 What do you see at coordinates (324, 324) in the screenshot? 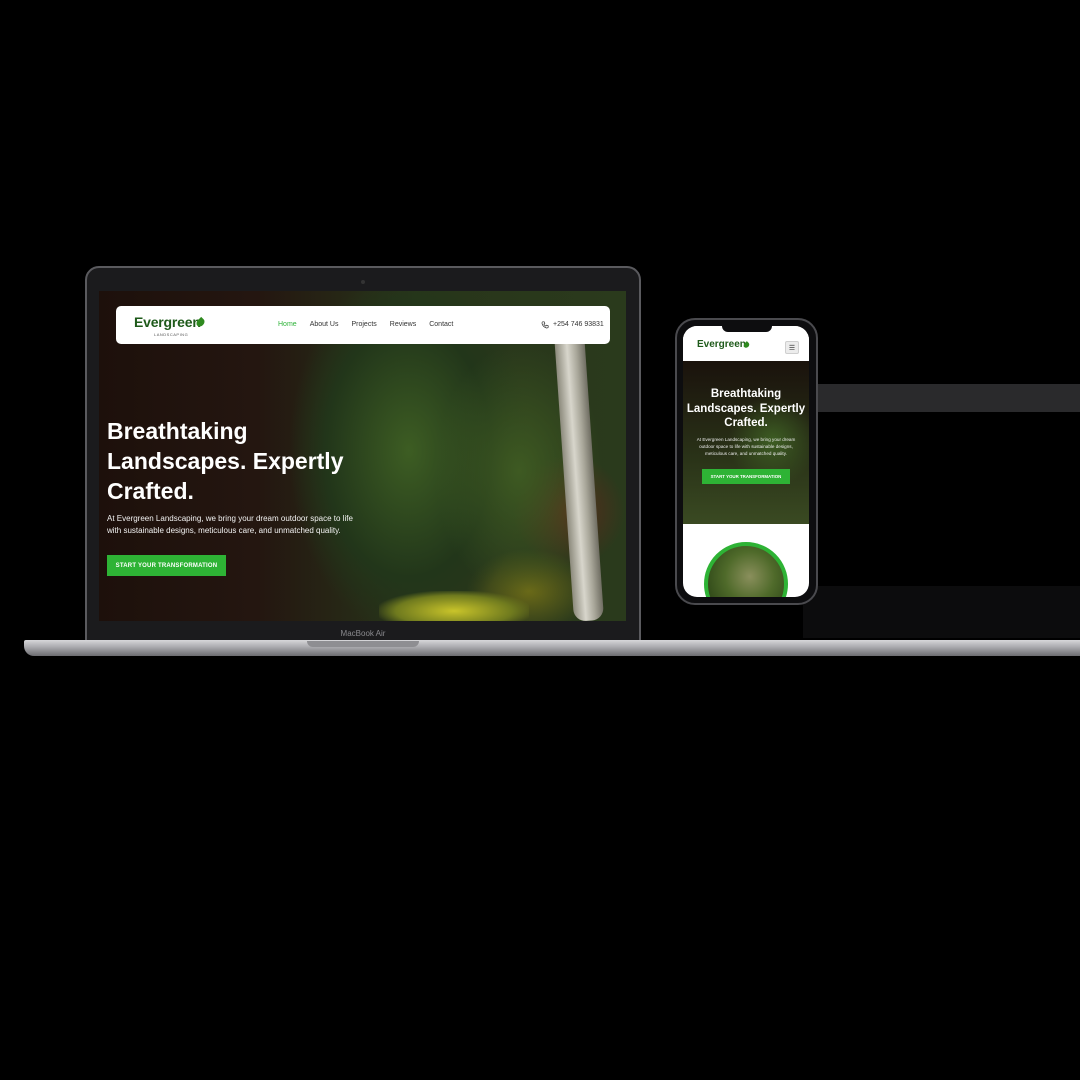
I see `nav-link-about: About Us` at bounding box center [324, 324].